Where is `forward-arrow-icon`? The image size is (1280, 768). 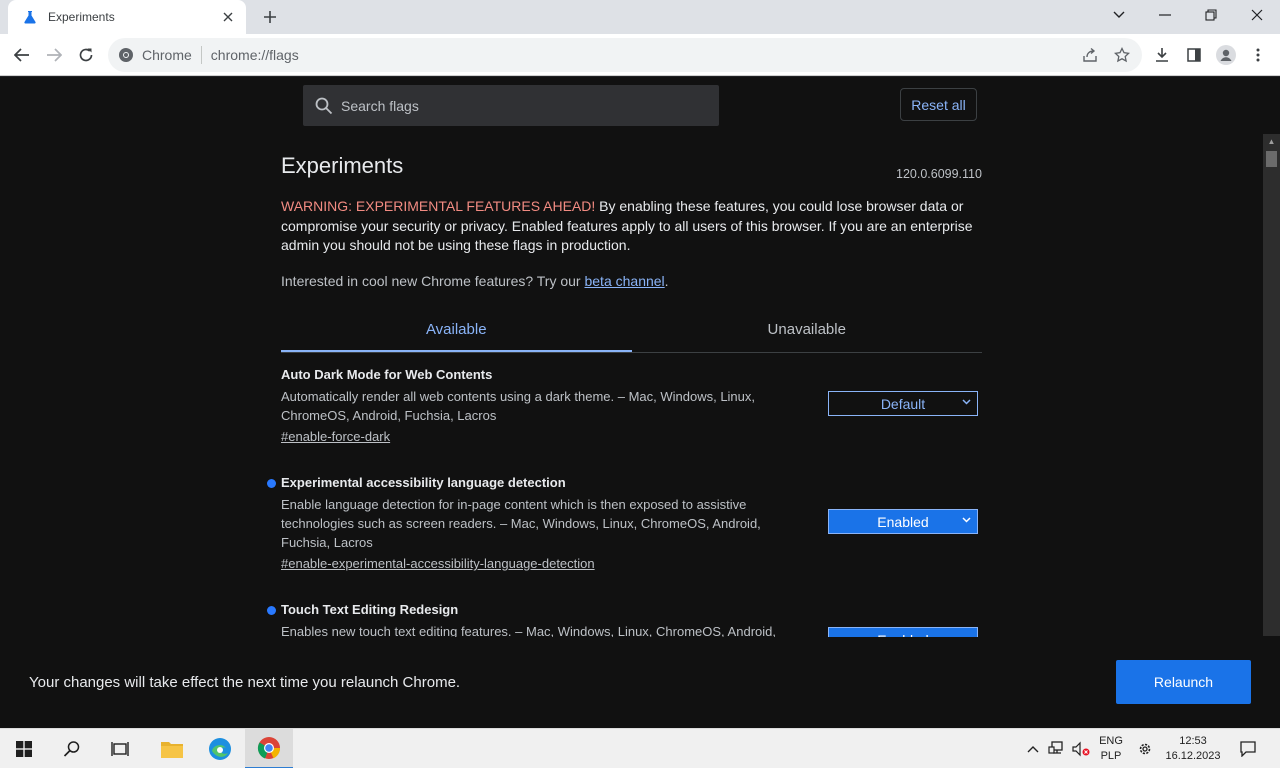 forward-arrow-icon is located at coordinates (54, 55).